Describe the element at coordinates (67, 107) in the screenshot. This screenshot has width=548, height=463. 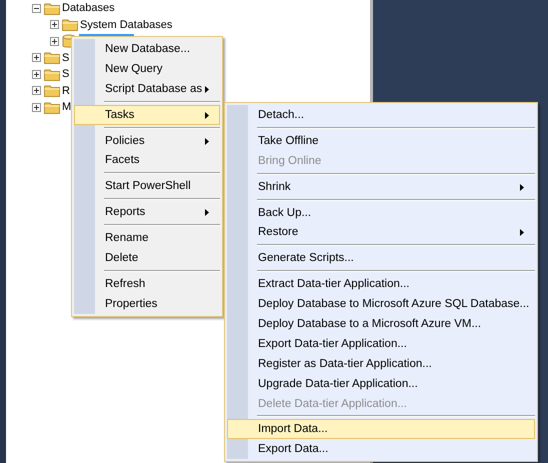
I see `tree-node-label: M` at that location.